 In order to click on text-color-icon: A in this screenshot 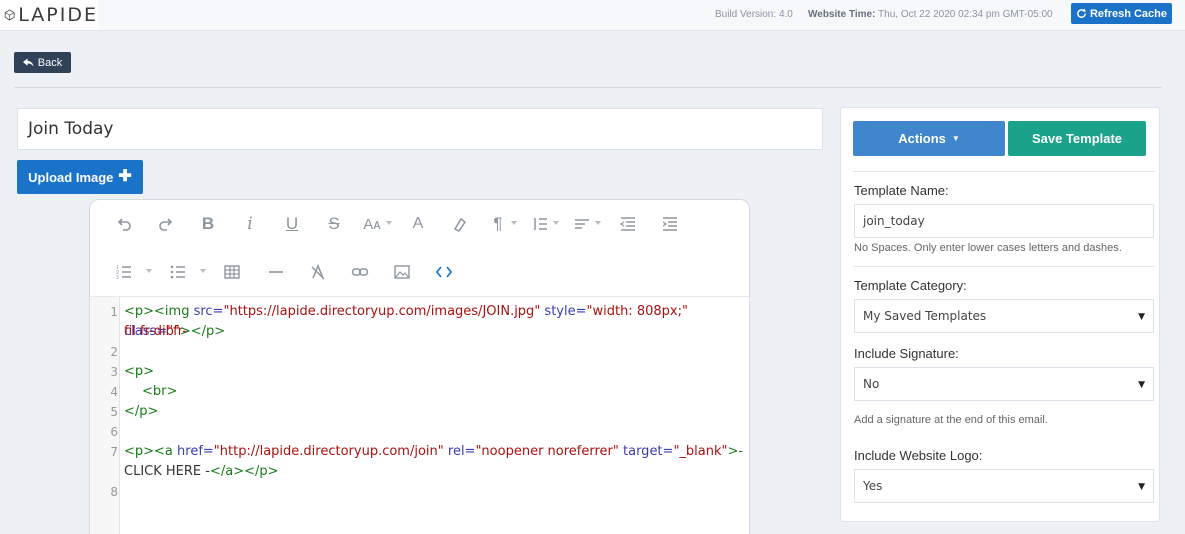, I will do `click(418, 224)`.